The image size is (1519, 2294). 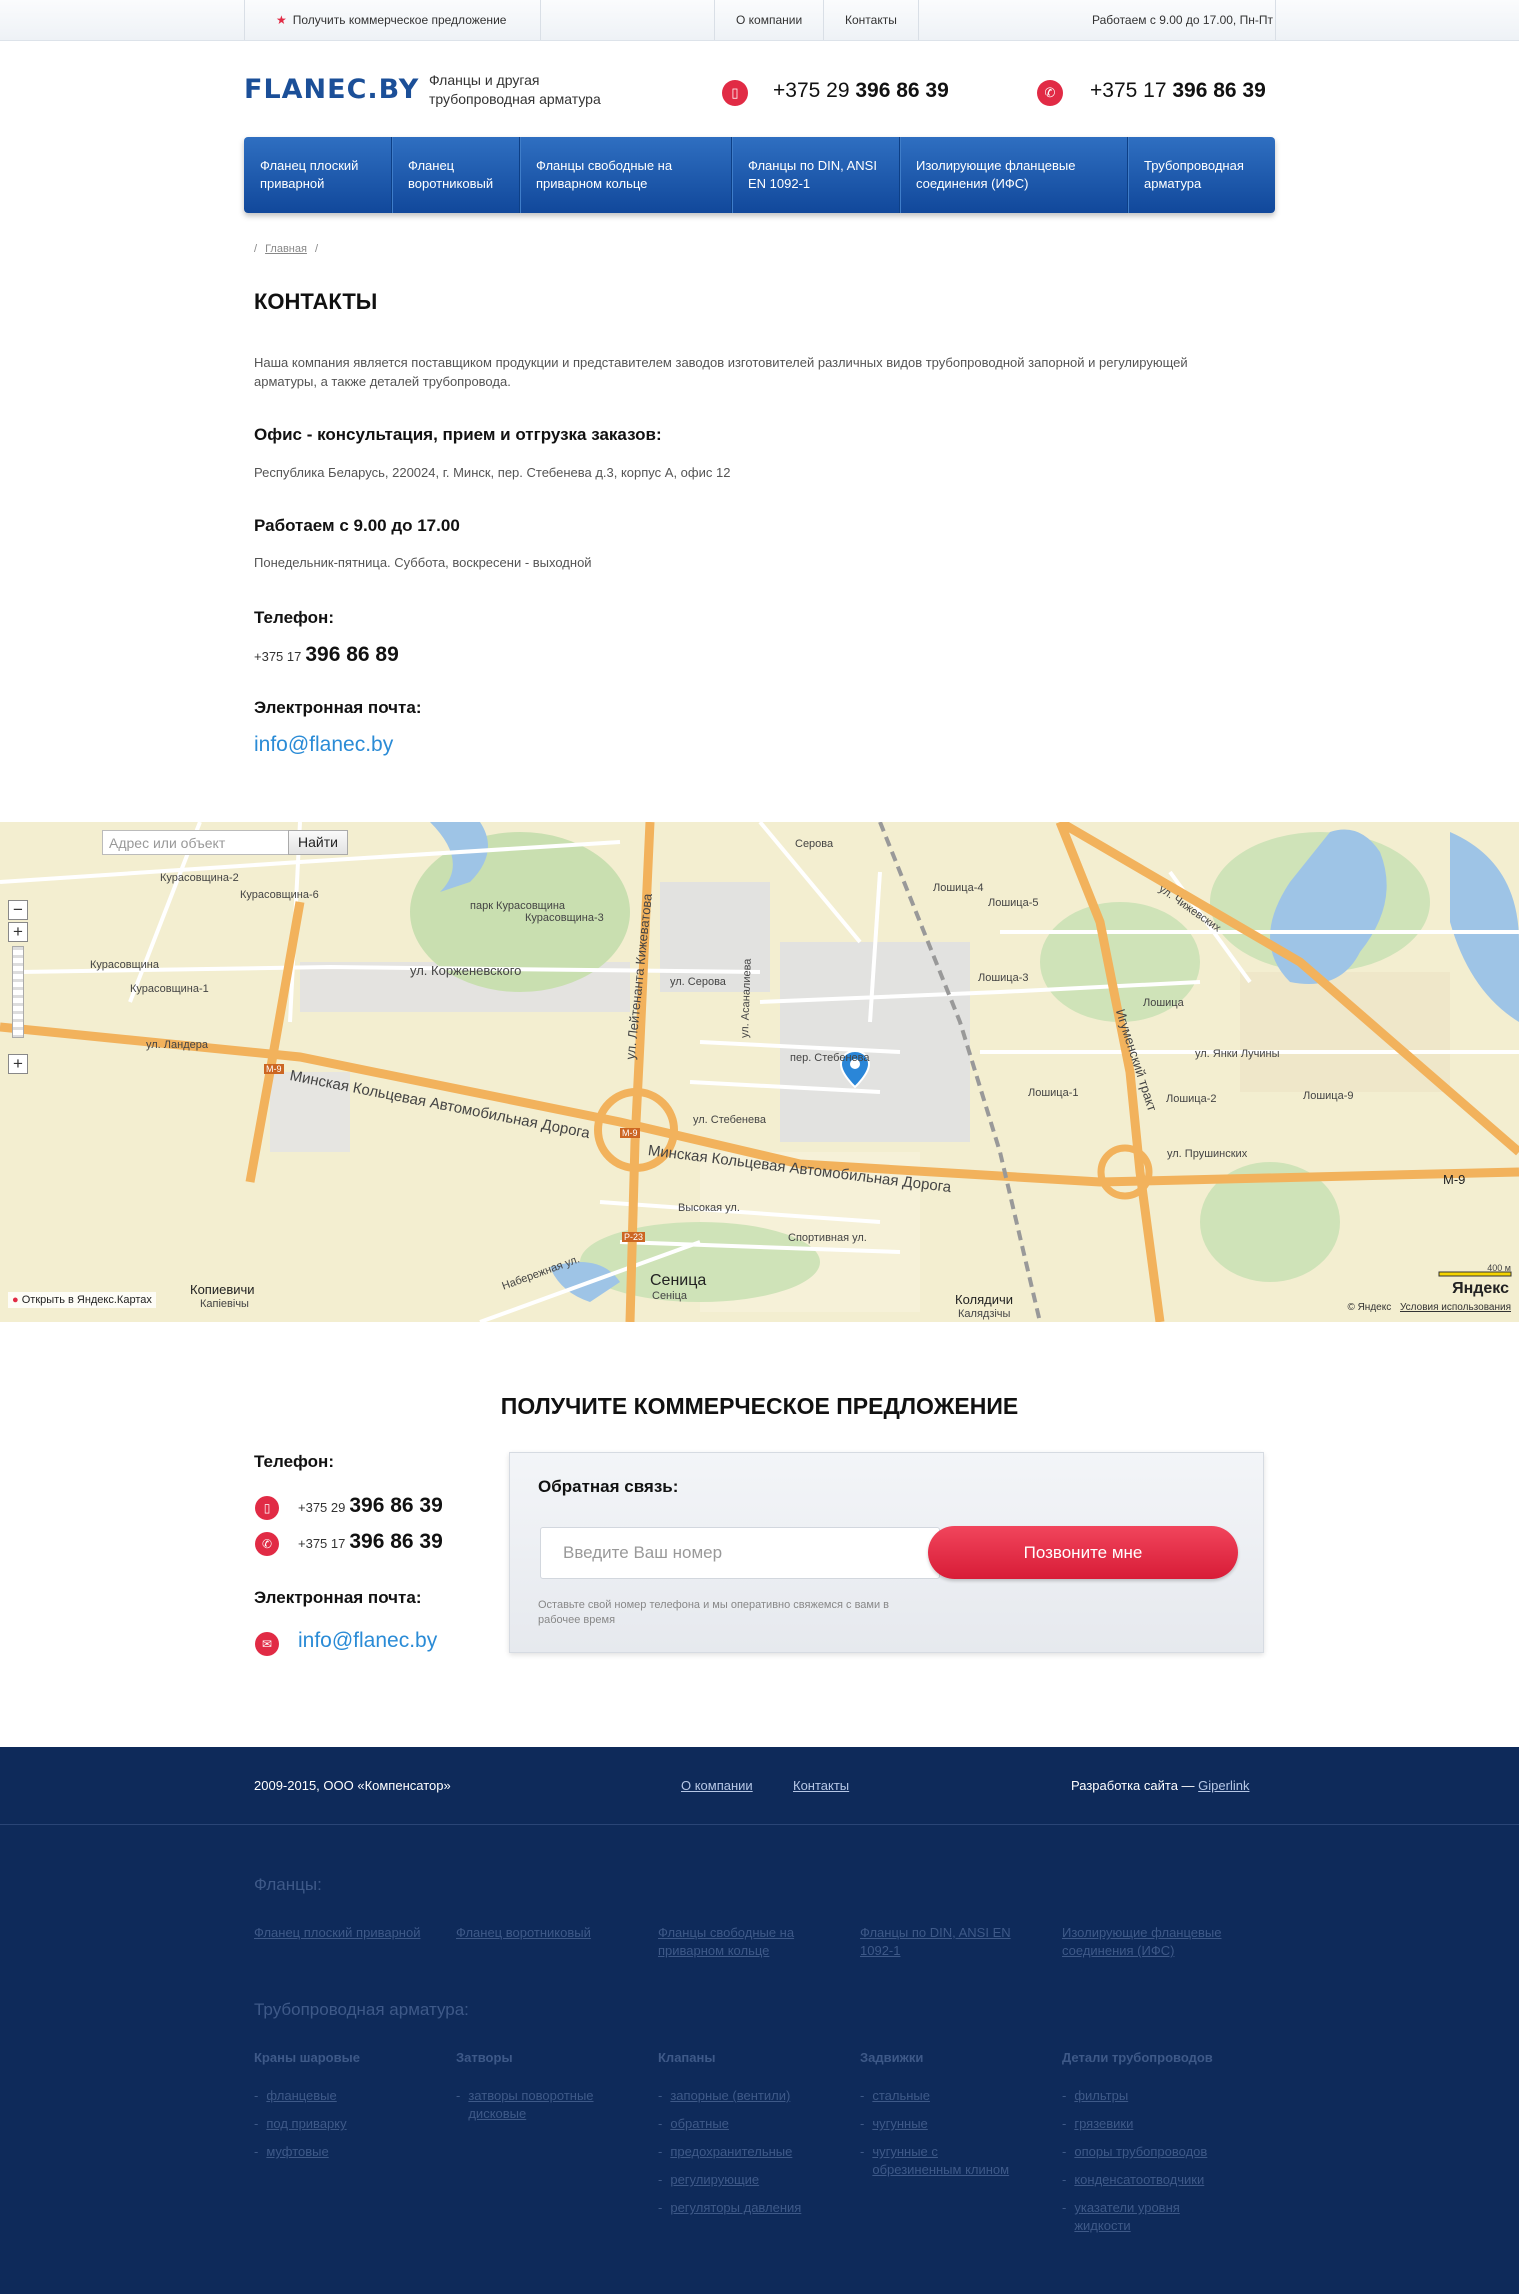 I want to click on offer-phone-1: +375 29 396 86 39, so click(x=370, y=1506).